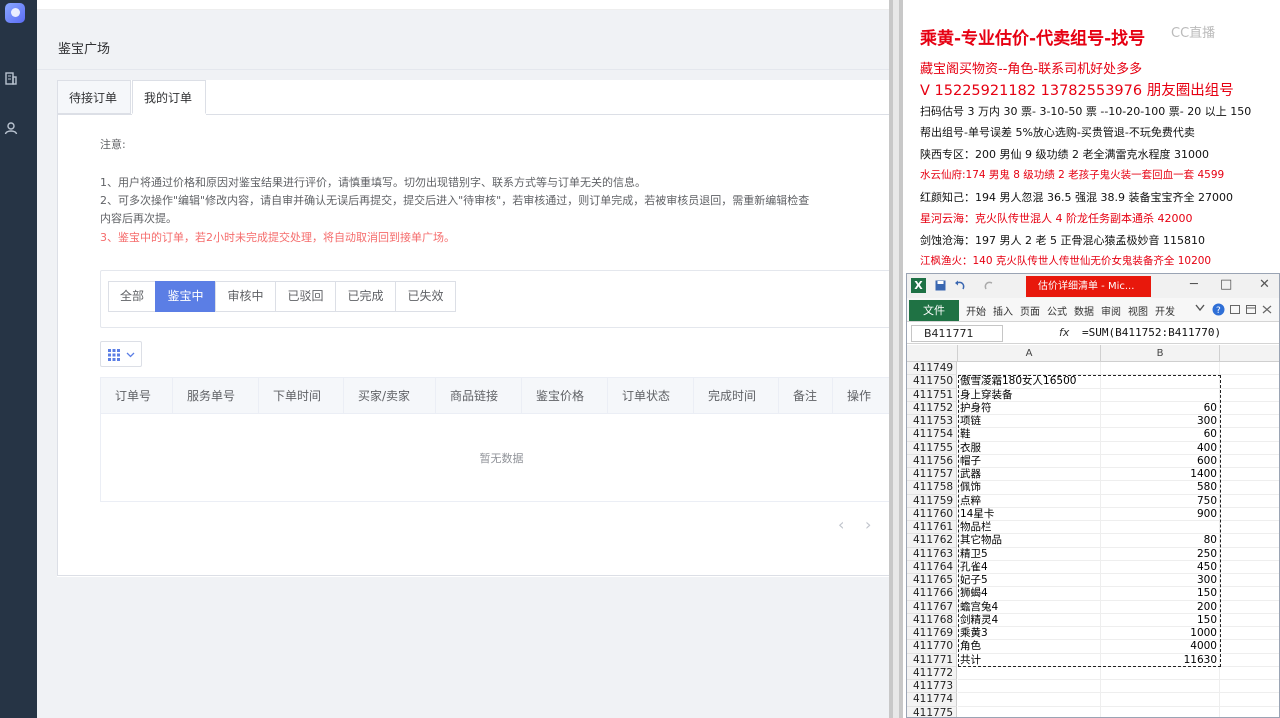 Image resolution: width=1280 pixels, height=718 pixels. Describe the element at coordinates (1029, 660) in the screenshot. I see `cell-a: 共计` at that location.